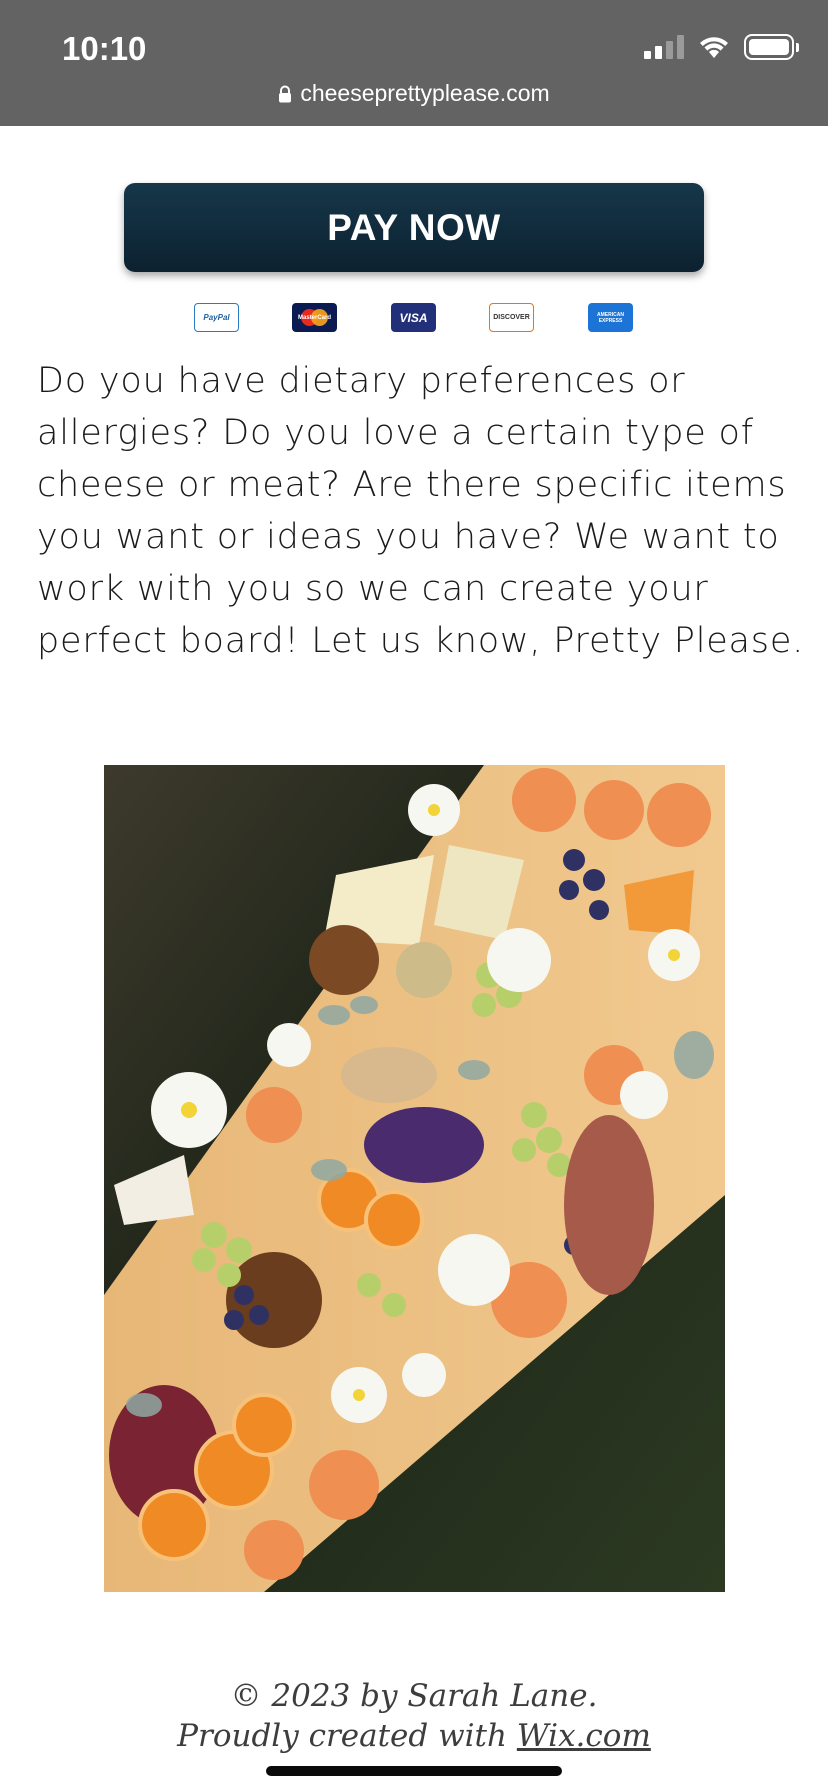 Image resolution: width=828 pixels, height=1792 pixels. Describe the element at coordinates (285, 94) in the screenshot. I see `lock-icon` at that location.